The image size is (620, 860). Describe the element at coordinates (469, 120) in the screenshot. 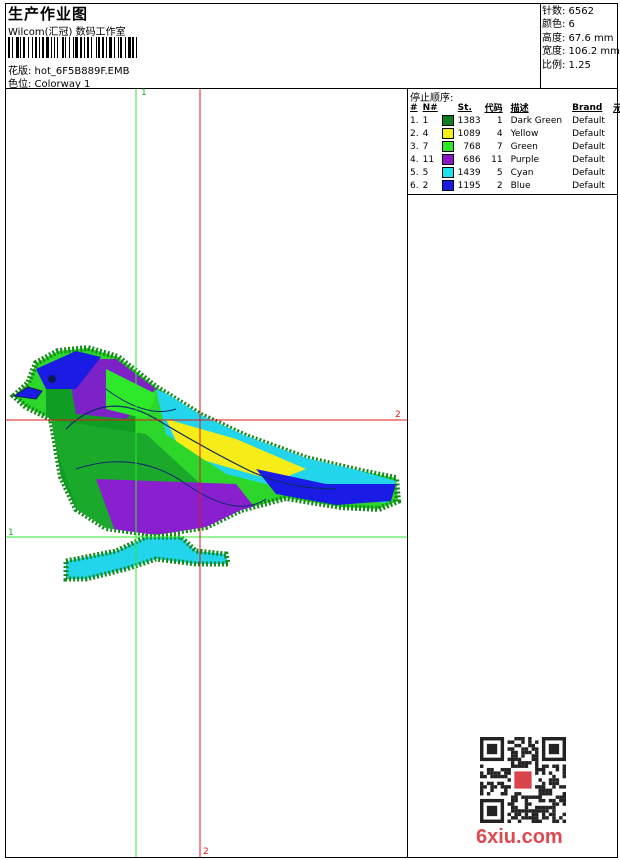

I see `row-stitches: 1383` at that location.